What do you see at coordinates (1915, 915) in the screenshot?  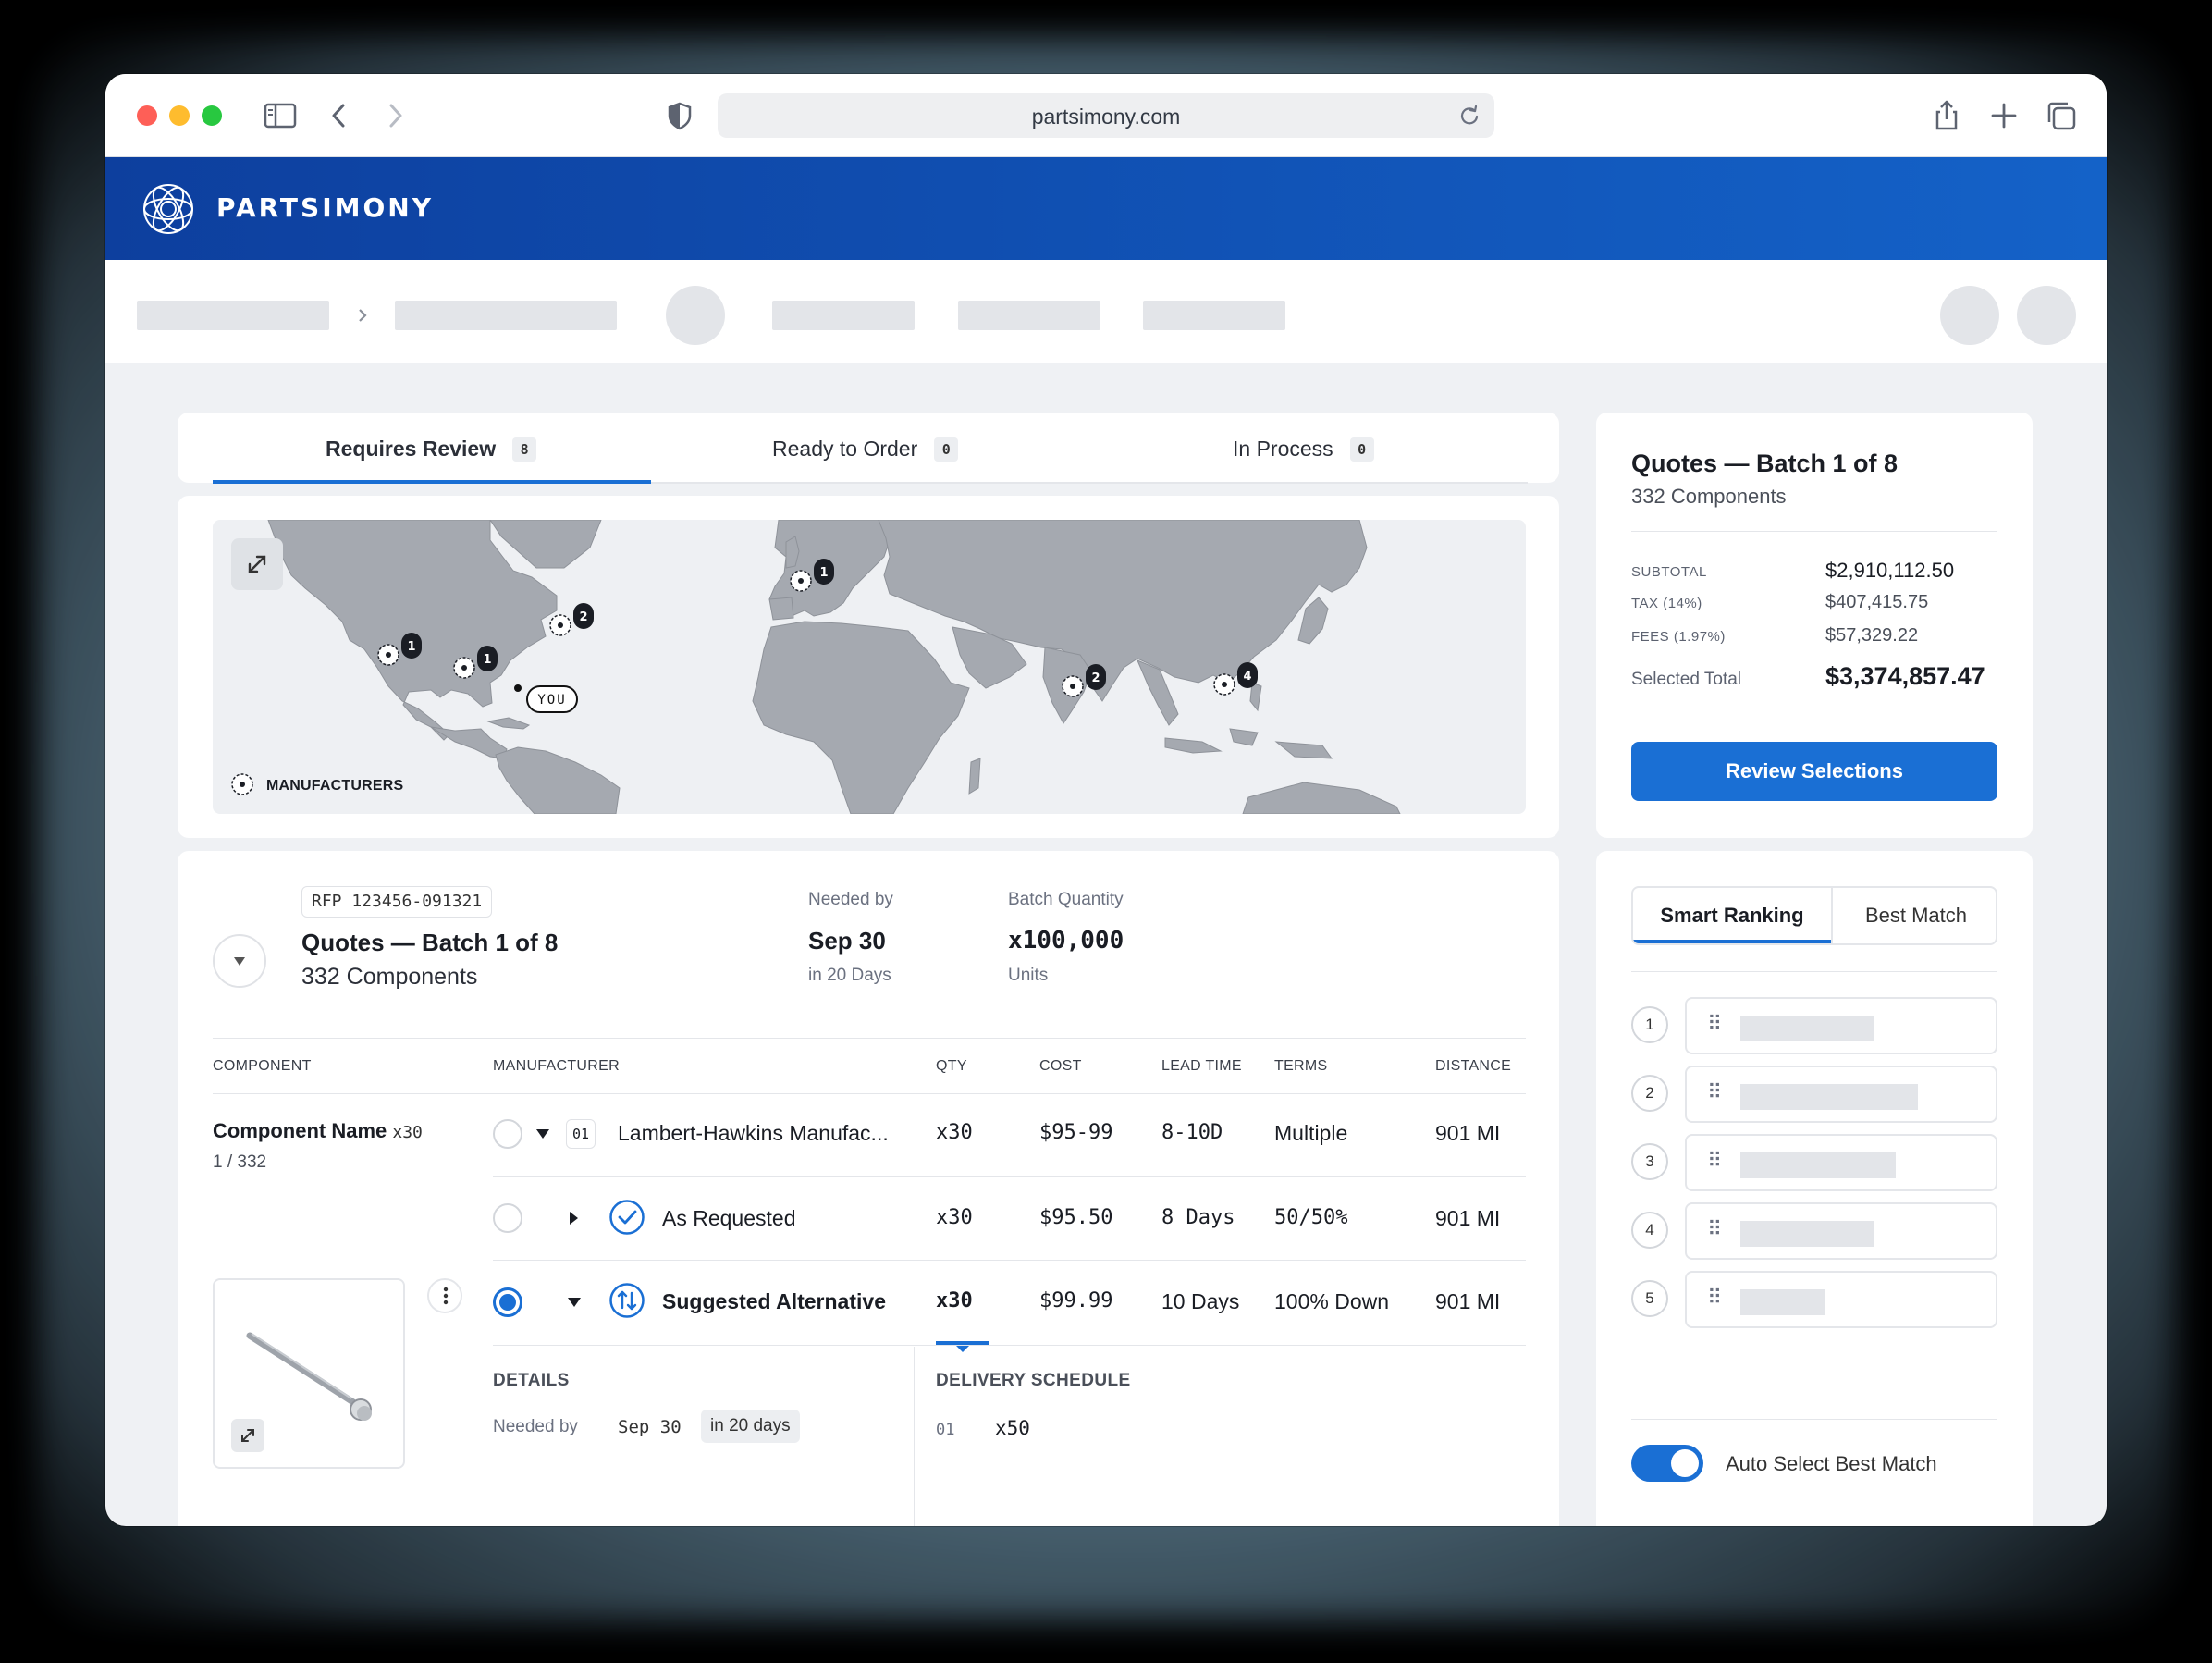 I see `tab-best-match: Best Match` at bounding box center [1915, 915].